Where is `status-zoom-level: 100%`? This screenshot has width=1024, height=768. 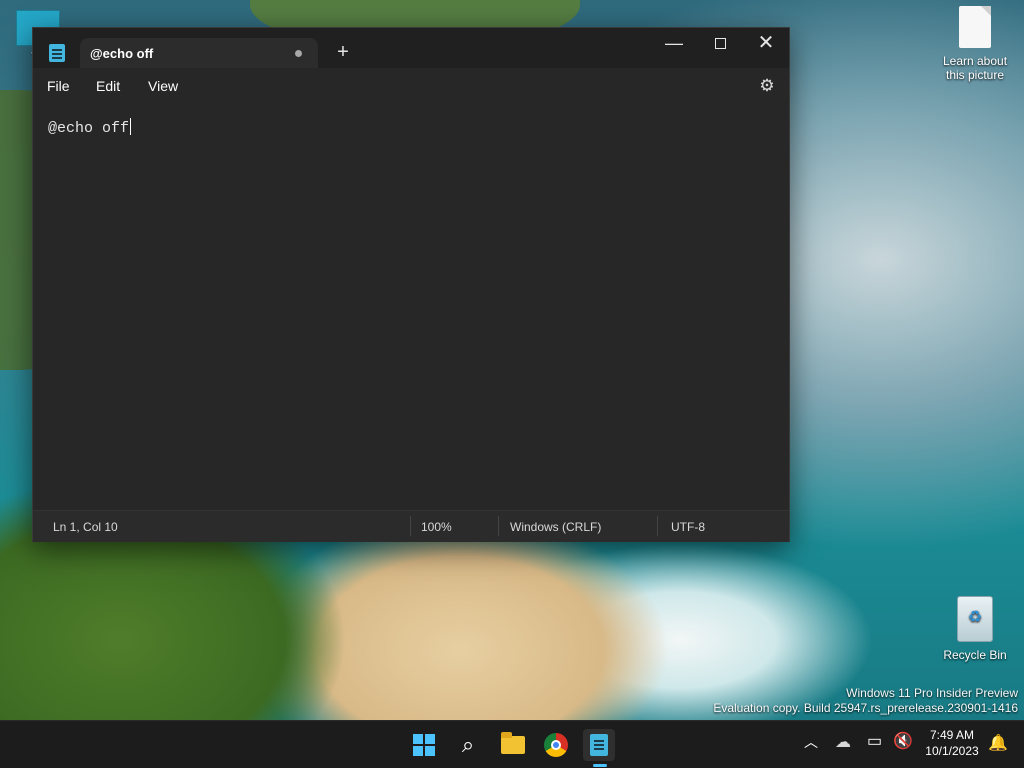
status-zoom-level: 100% is located at coordinates (436, 527).